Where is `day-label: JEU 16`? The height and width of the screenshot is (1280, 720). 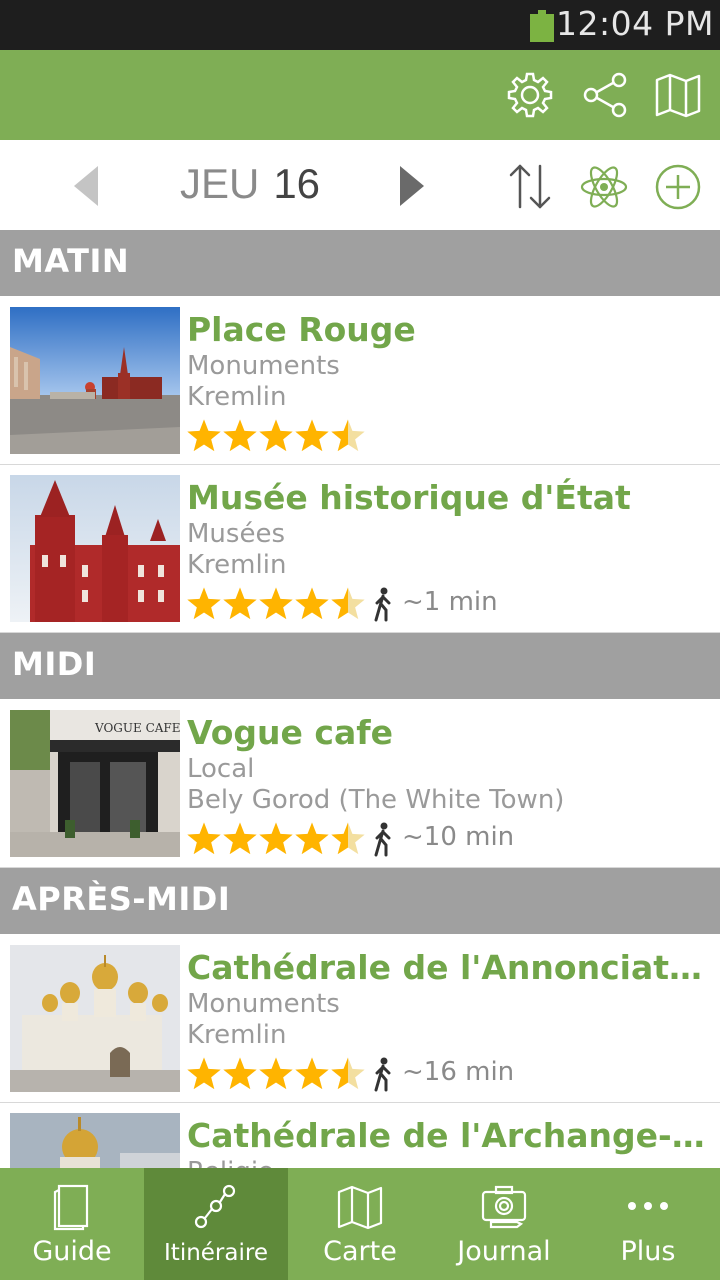 day-label: JEU 16 is located at coordinates (250, 184).